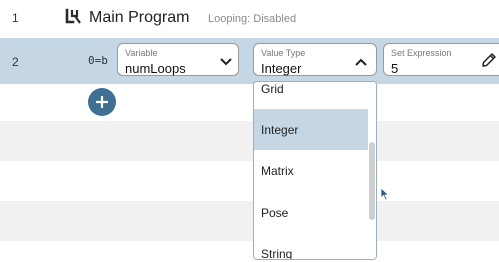  I want to click on plus-icon, so click(102, 102).